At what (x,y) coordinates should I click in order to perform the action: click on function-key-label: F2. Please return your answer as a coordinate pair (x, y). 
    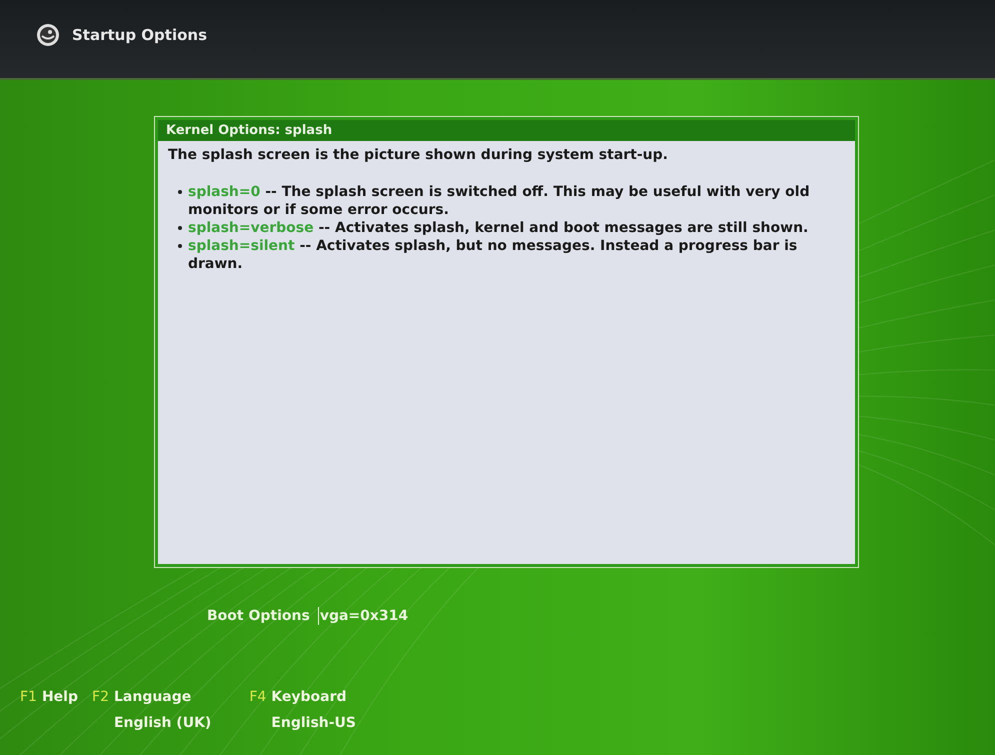
    Looking at the image, I should click on (100, 698).